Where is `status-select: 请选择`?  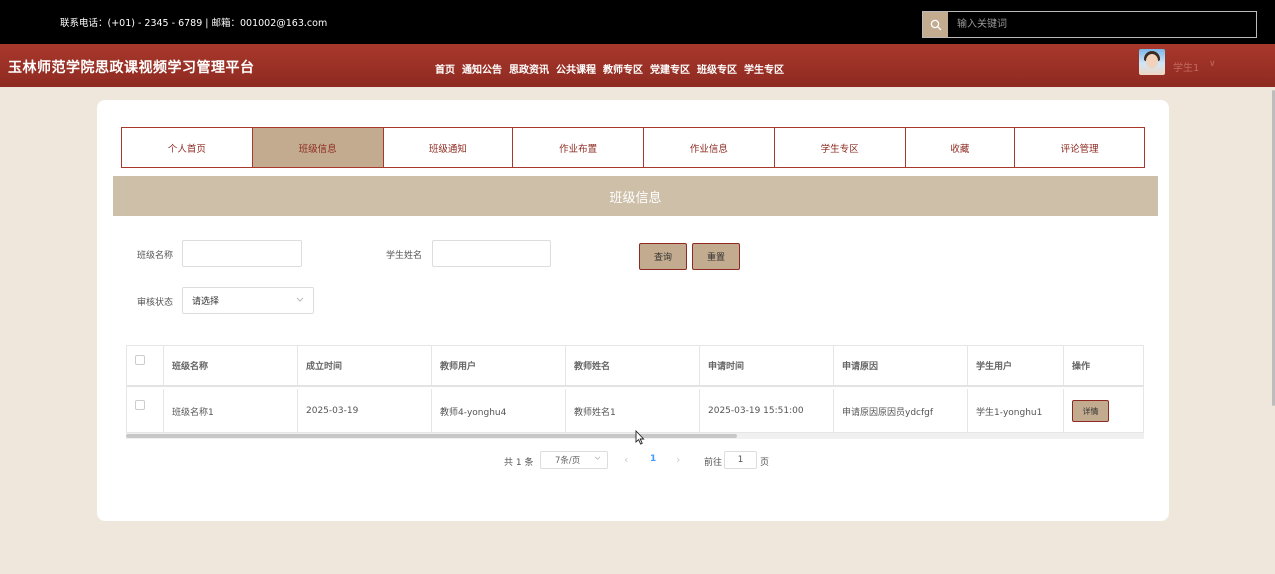 status-select: 请选择 is located at coordinates (248, 300).